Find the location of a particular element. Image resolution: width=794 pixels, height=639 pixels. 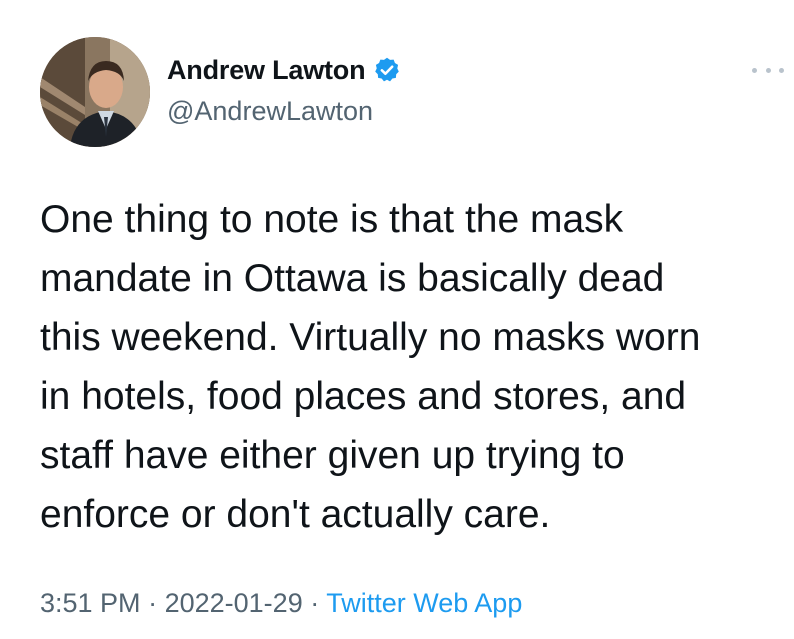

author-block: Andrew Lawton @AndrewLawton is located at coordinates (284, 88).